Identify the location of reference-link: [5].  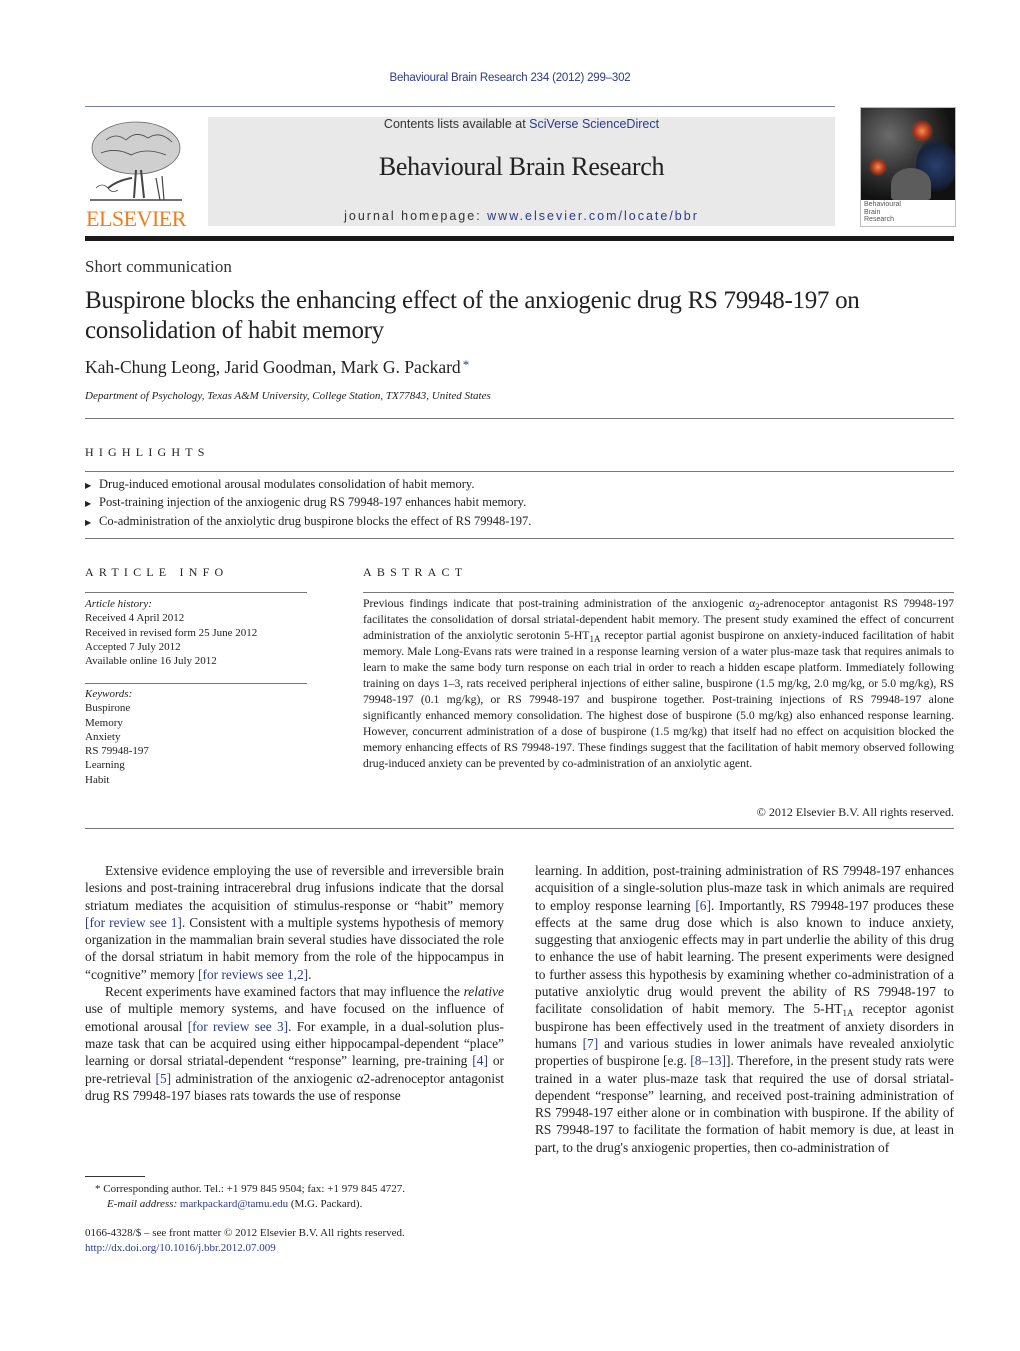
(164, 1078).